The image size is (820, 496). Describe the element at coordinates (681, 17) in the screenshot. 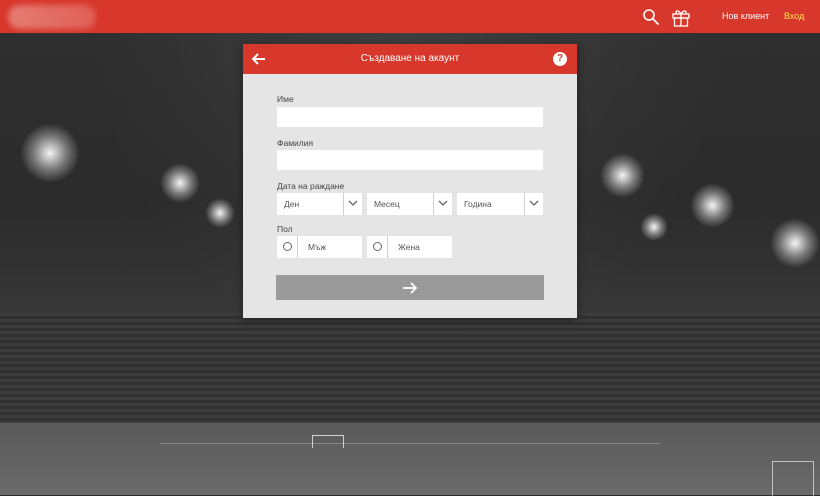

I see `gift-icon` at that location.